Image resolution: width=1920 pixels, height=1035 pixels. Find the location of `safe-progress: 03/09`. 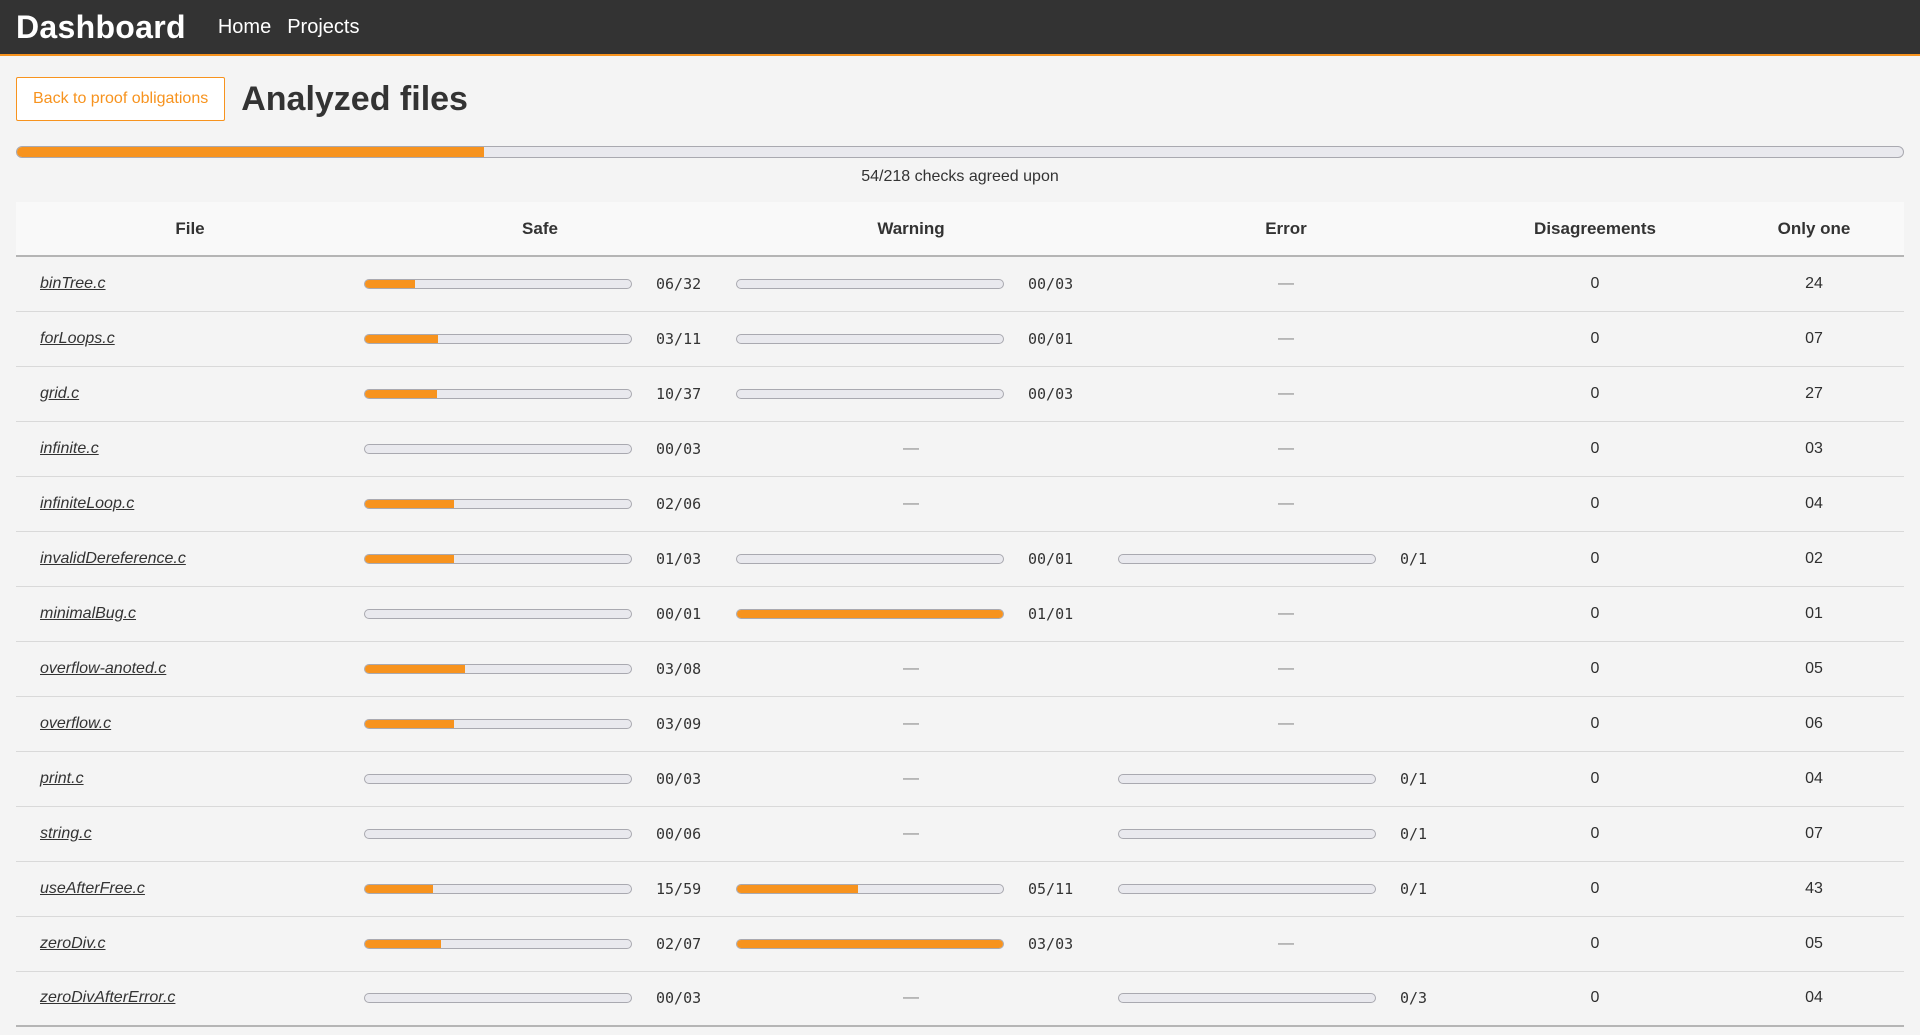

safe-progress: 03/09 is located at coordinates (540, 724).